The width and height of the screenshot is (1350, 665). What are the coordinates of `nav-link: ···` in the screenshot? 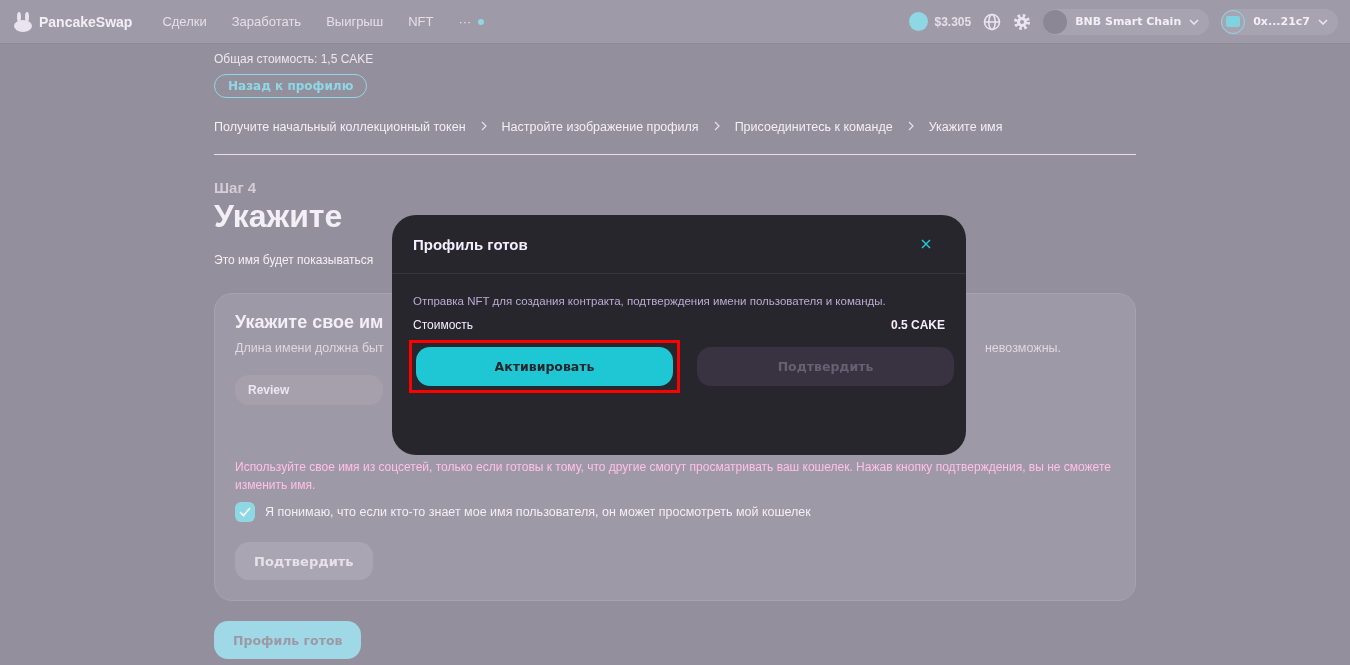 It's located at (465, 21).